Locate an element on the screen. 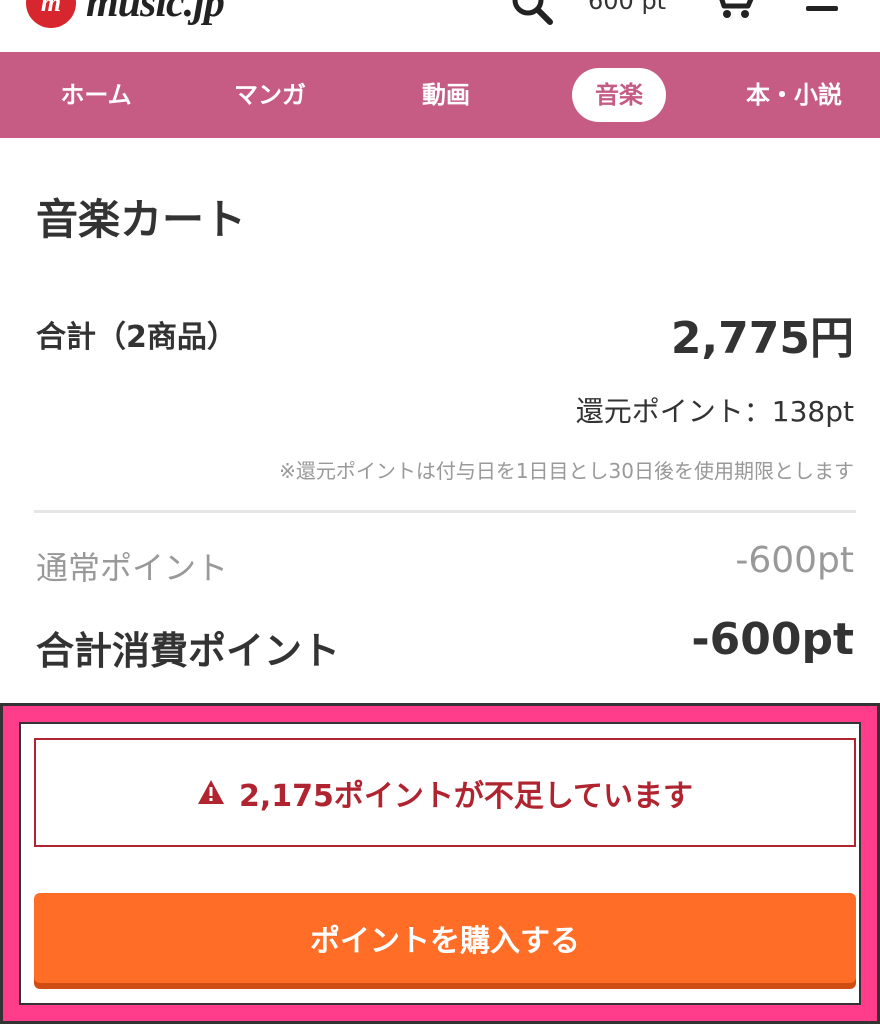  nav-item-video: 動画 is located at coordinates (446, 95).